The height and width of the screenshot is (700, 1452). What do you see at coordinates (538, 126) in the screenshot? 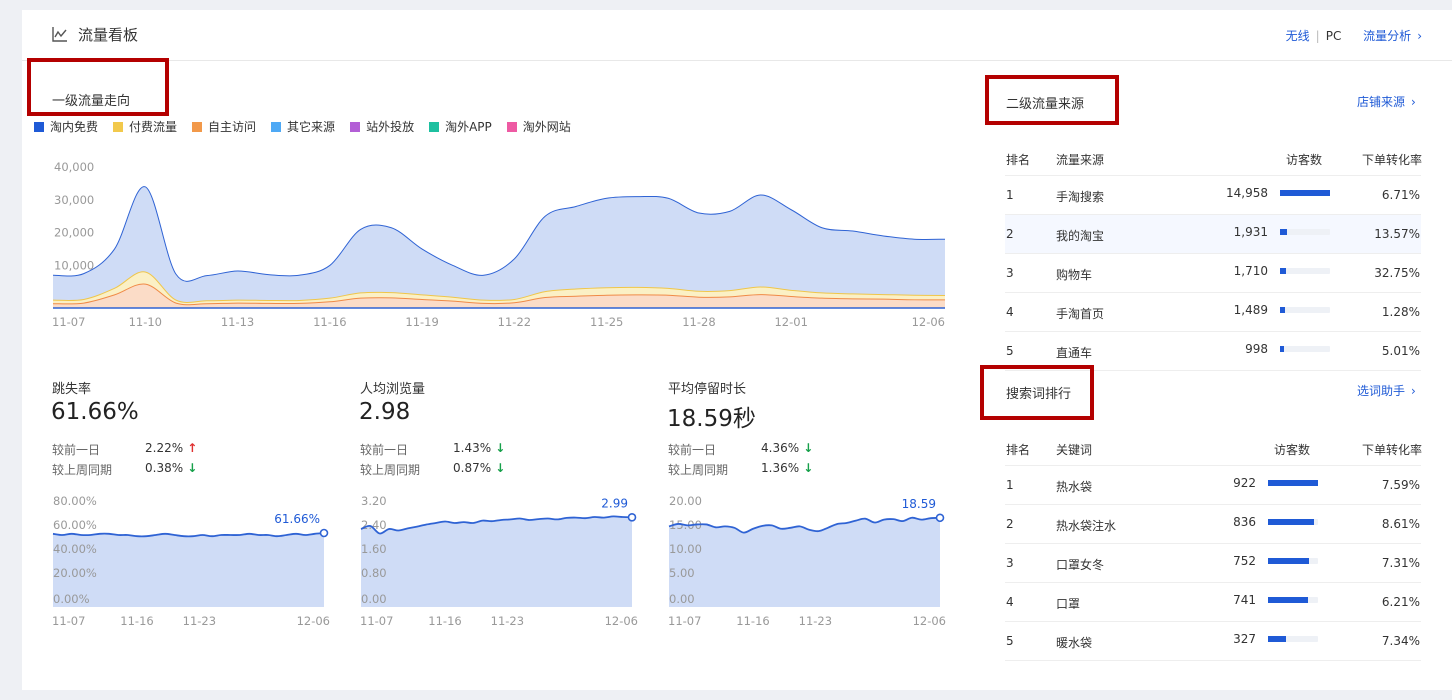
I see `legend-item: 淘外网站` at bounding box center [538, 126].